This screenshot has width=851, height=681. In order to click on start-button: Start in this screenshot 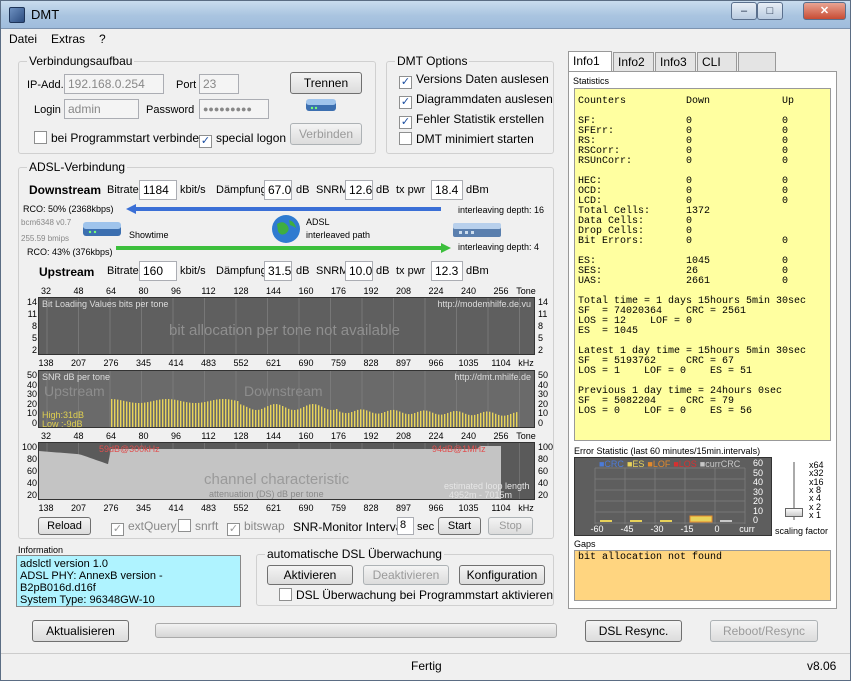, I will do `click(459, 526)`.